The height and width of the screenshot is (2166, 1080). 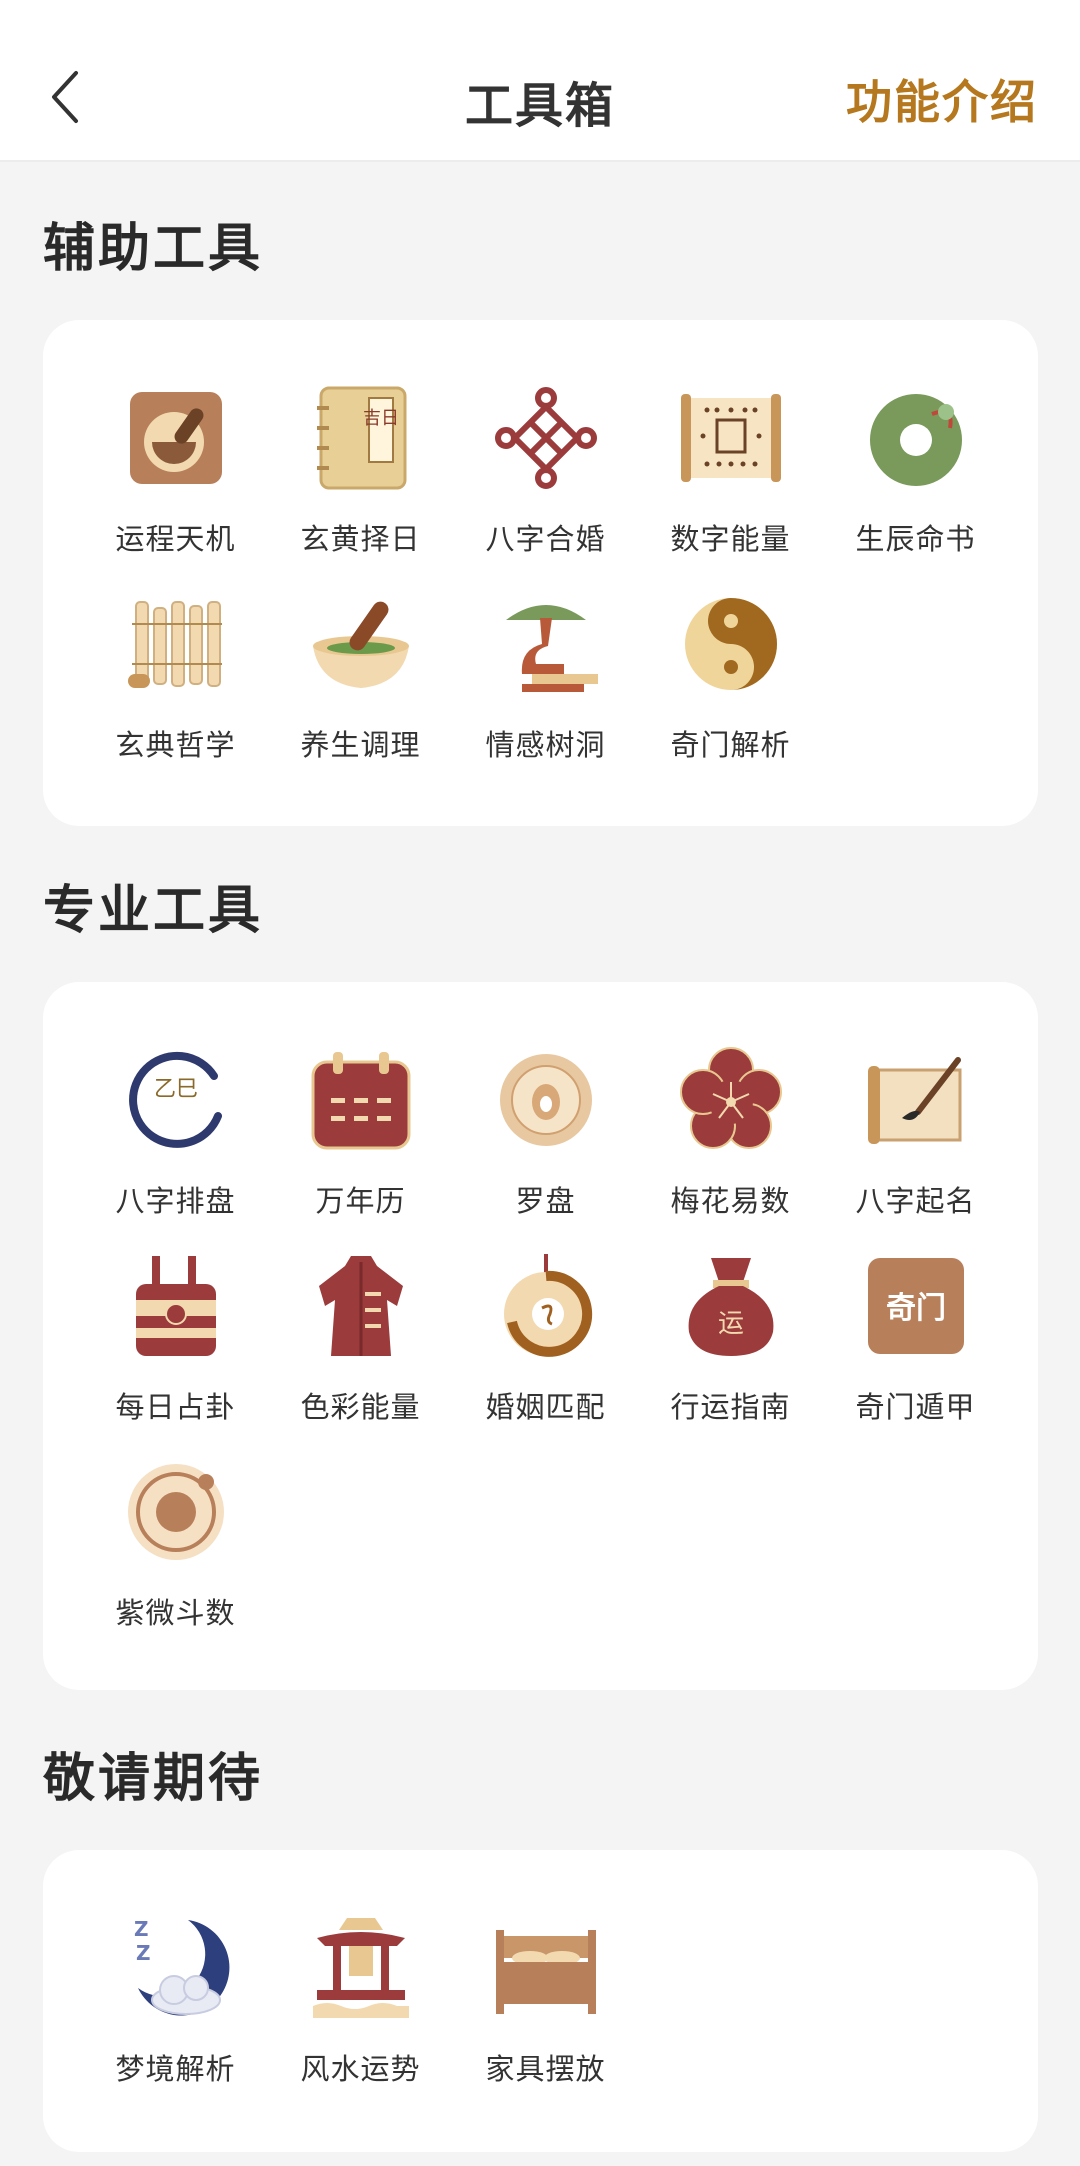 I want to click on tool-label: 梅花易数, so click(x=730, y=1201).